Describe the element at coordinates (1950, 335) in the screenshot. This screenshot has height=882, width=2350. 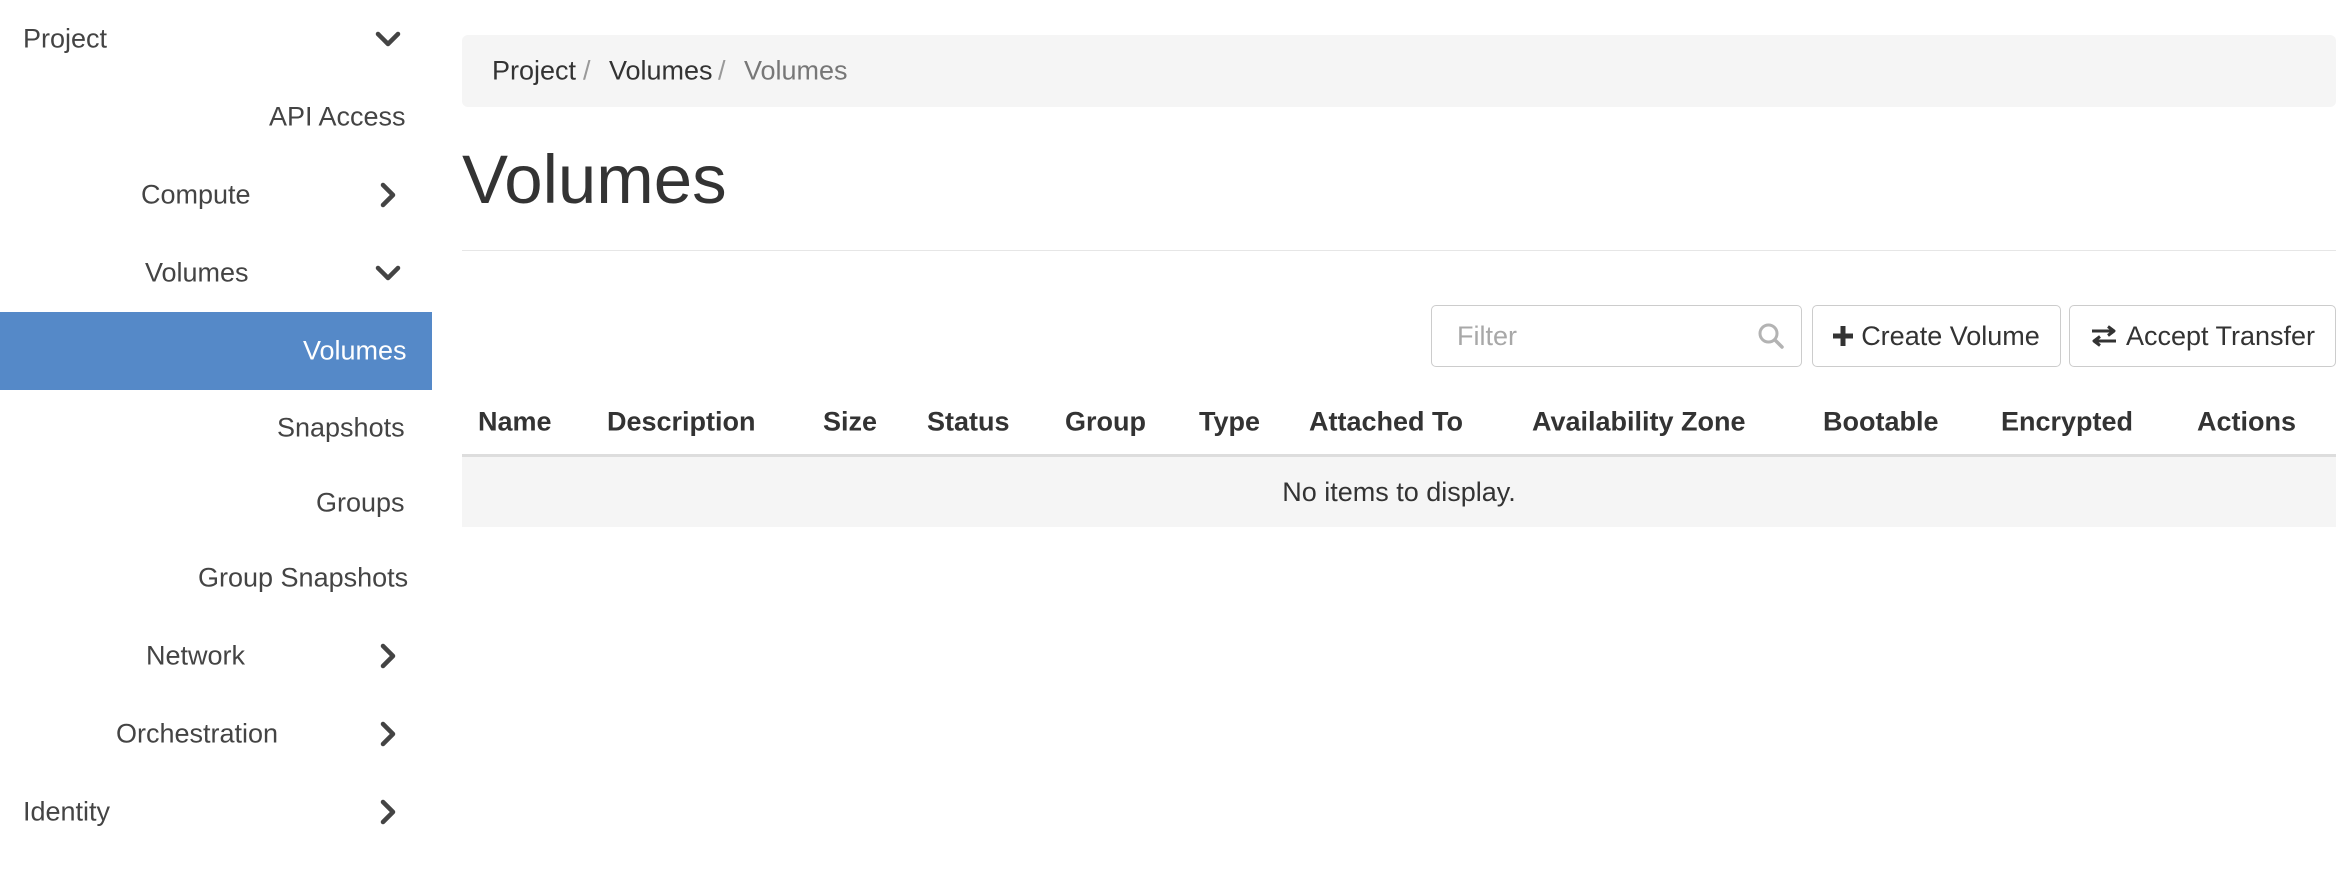
I see `create-volume-label: Create Volume` at that location.